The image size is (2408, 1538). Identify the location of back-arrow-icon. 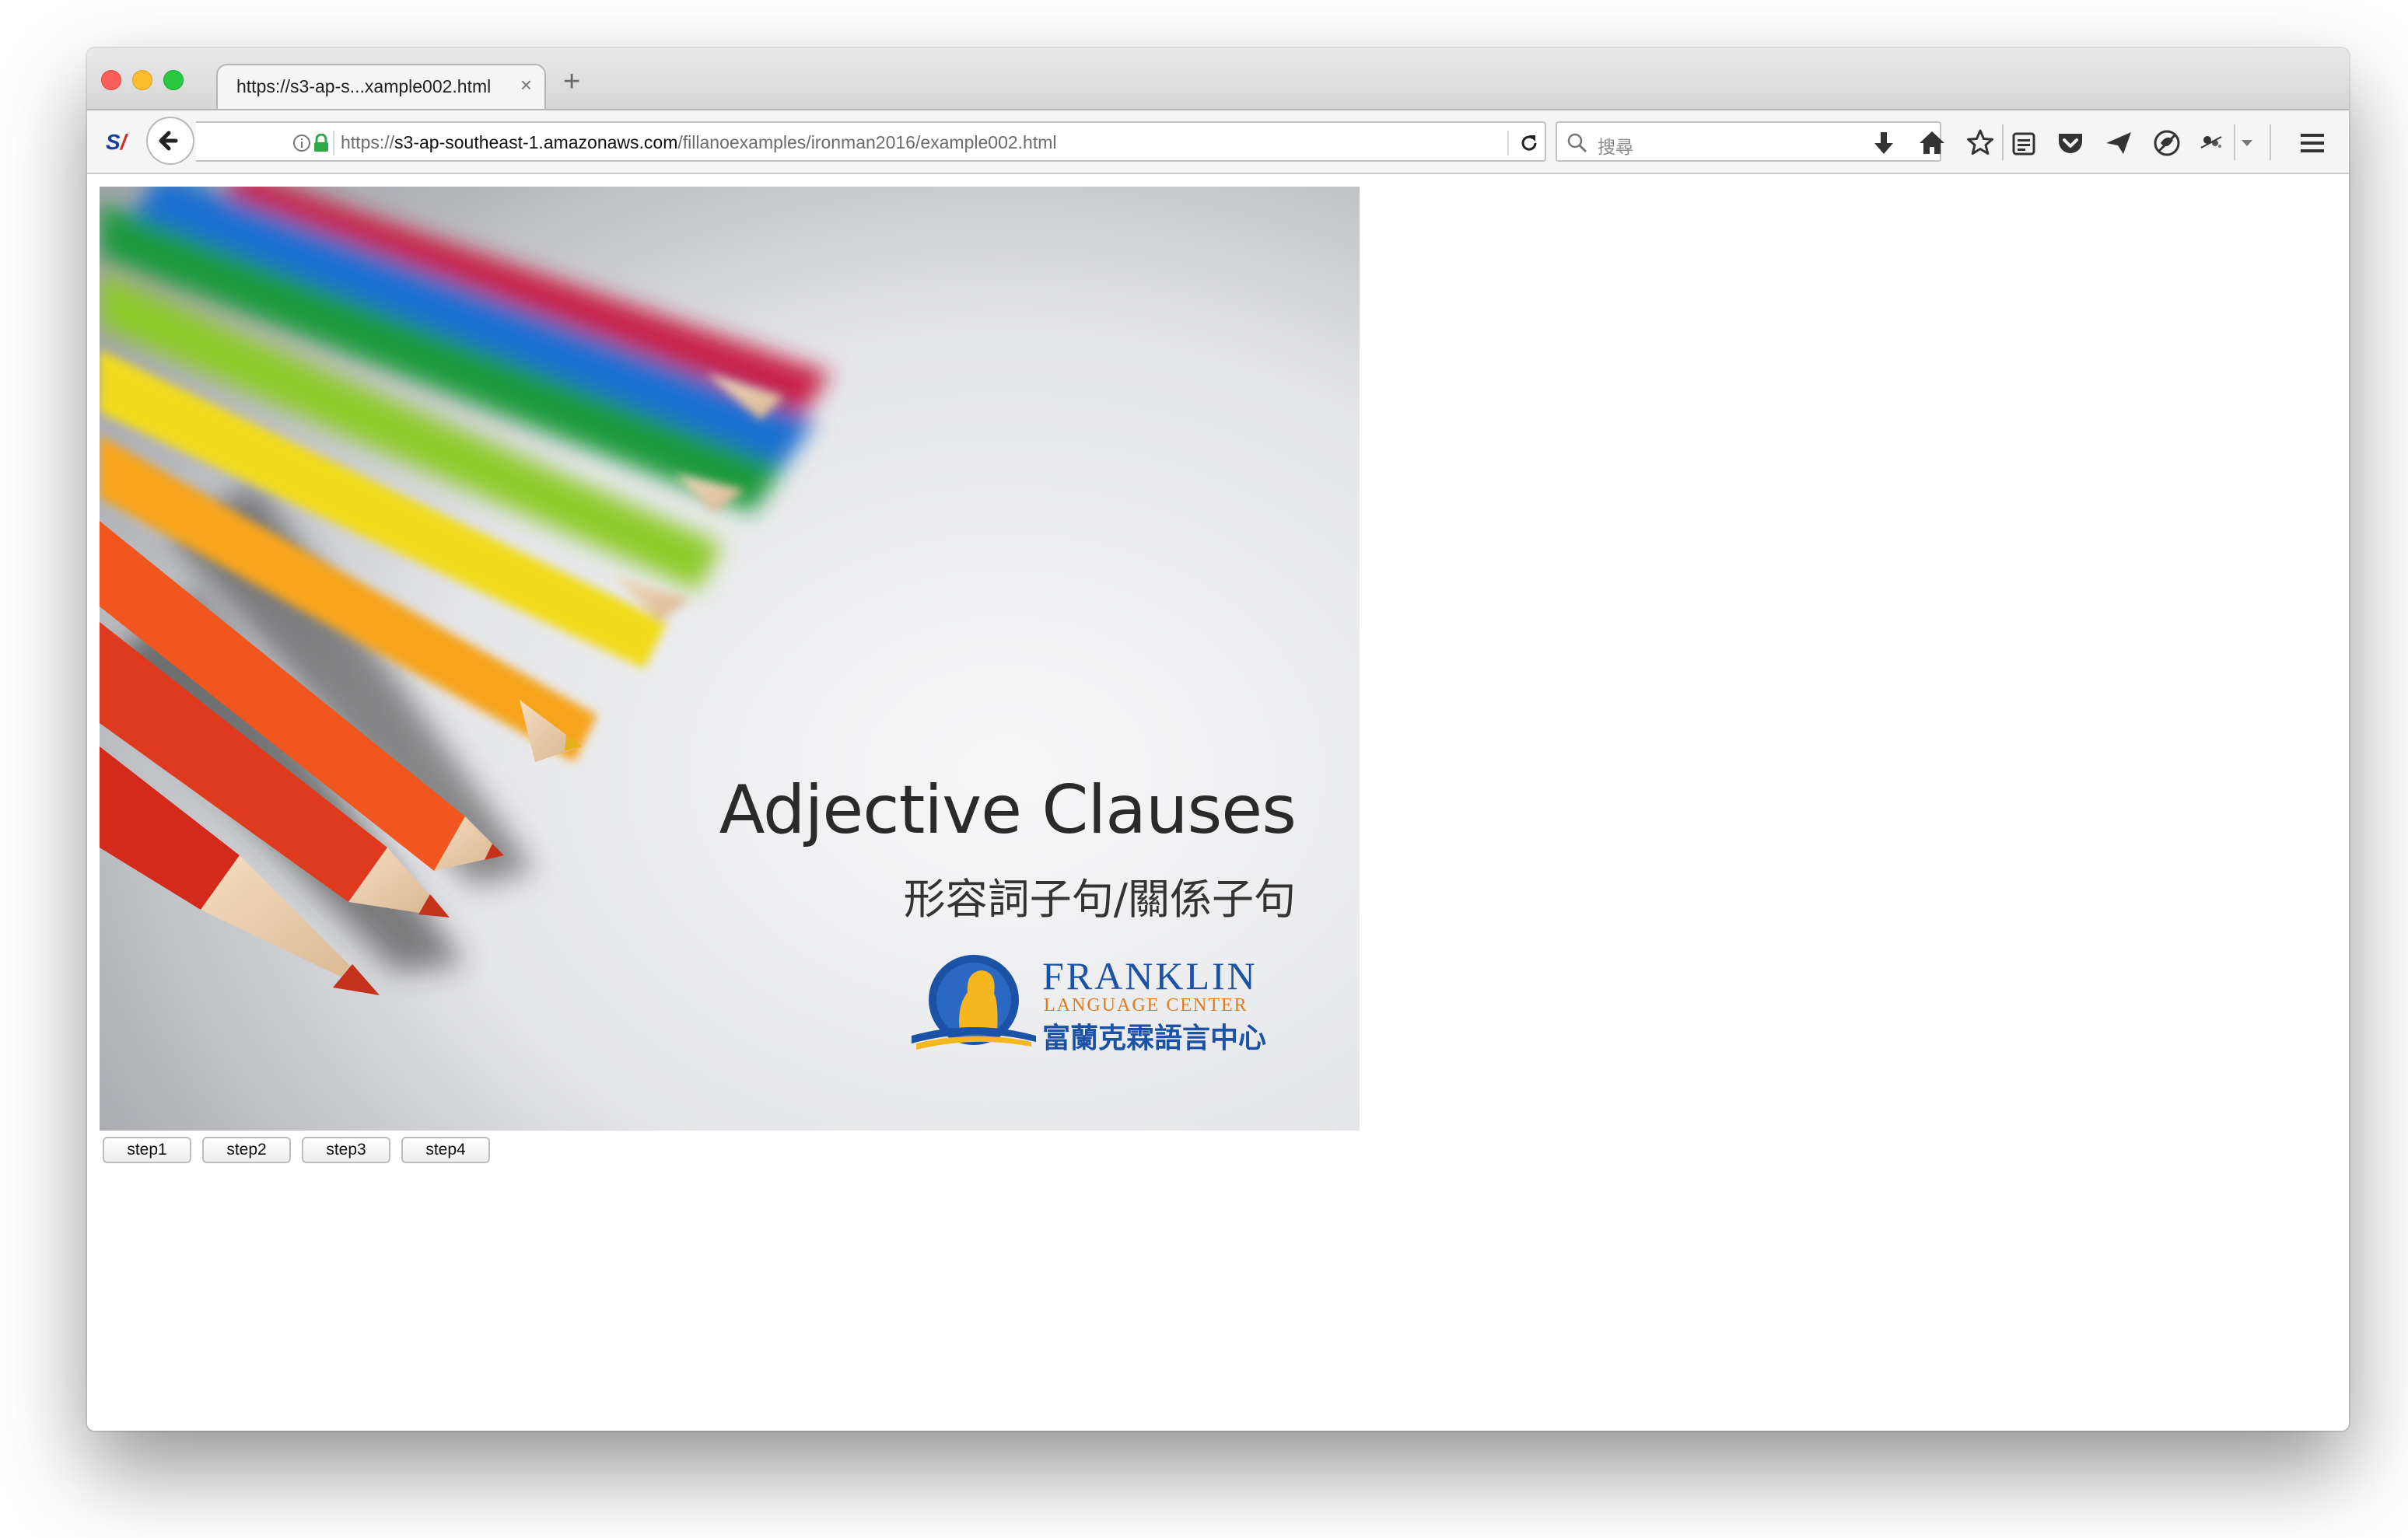
(169, 141).